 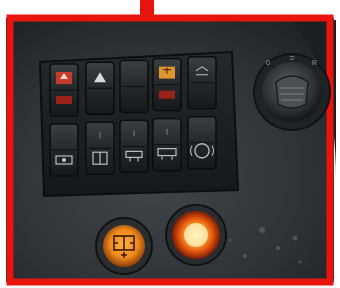 What do you see at coordinates (134, 86) in the screenshot?
I see `rocker-switch-blank-cover` at bounding box center [134, 86].